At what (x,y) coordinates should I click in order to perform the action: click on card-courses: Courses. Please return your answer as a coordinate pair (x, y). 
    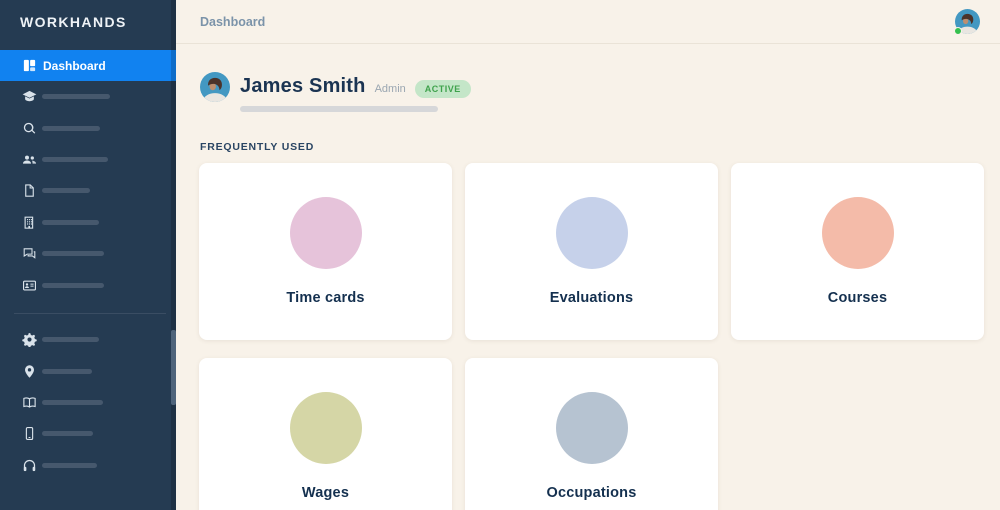
    Looking at the image, I should click on (857, 251).